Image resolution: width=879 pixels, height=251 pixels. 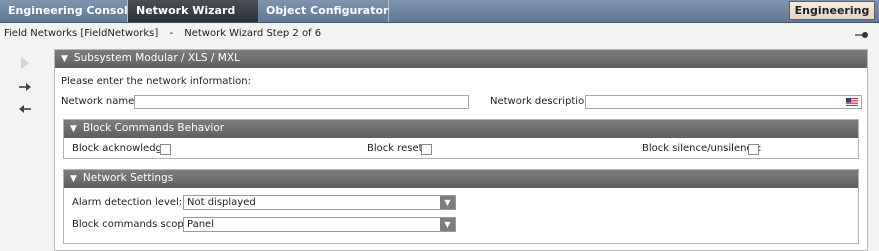 What do you see at coordinates (396, 148) in the screenshot?
I see `block-reset-label: Block reset:` at bounding box center [396, 148].